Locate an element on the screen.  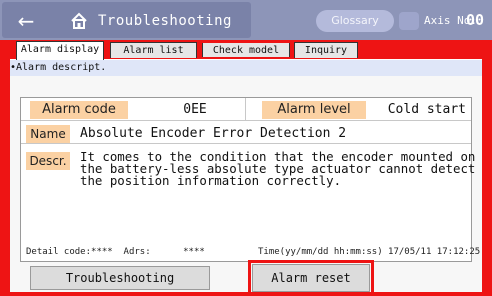
section-title: •Alarm descript. is located at coordinates (246, 68).